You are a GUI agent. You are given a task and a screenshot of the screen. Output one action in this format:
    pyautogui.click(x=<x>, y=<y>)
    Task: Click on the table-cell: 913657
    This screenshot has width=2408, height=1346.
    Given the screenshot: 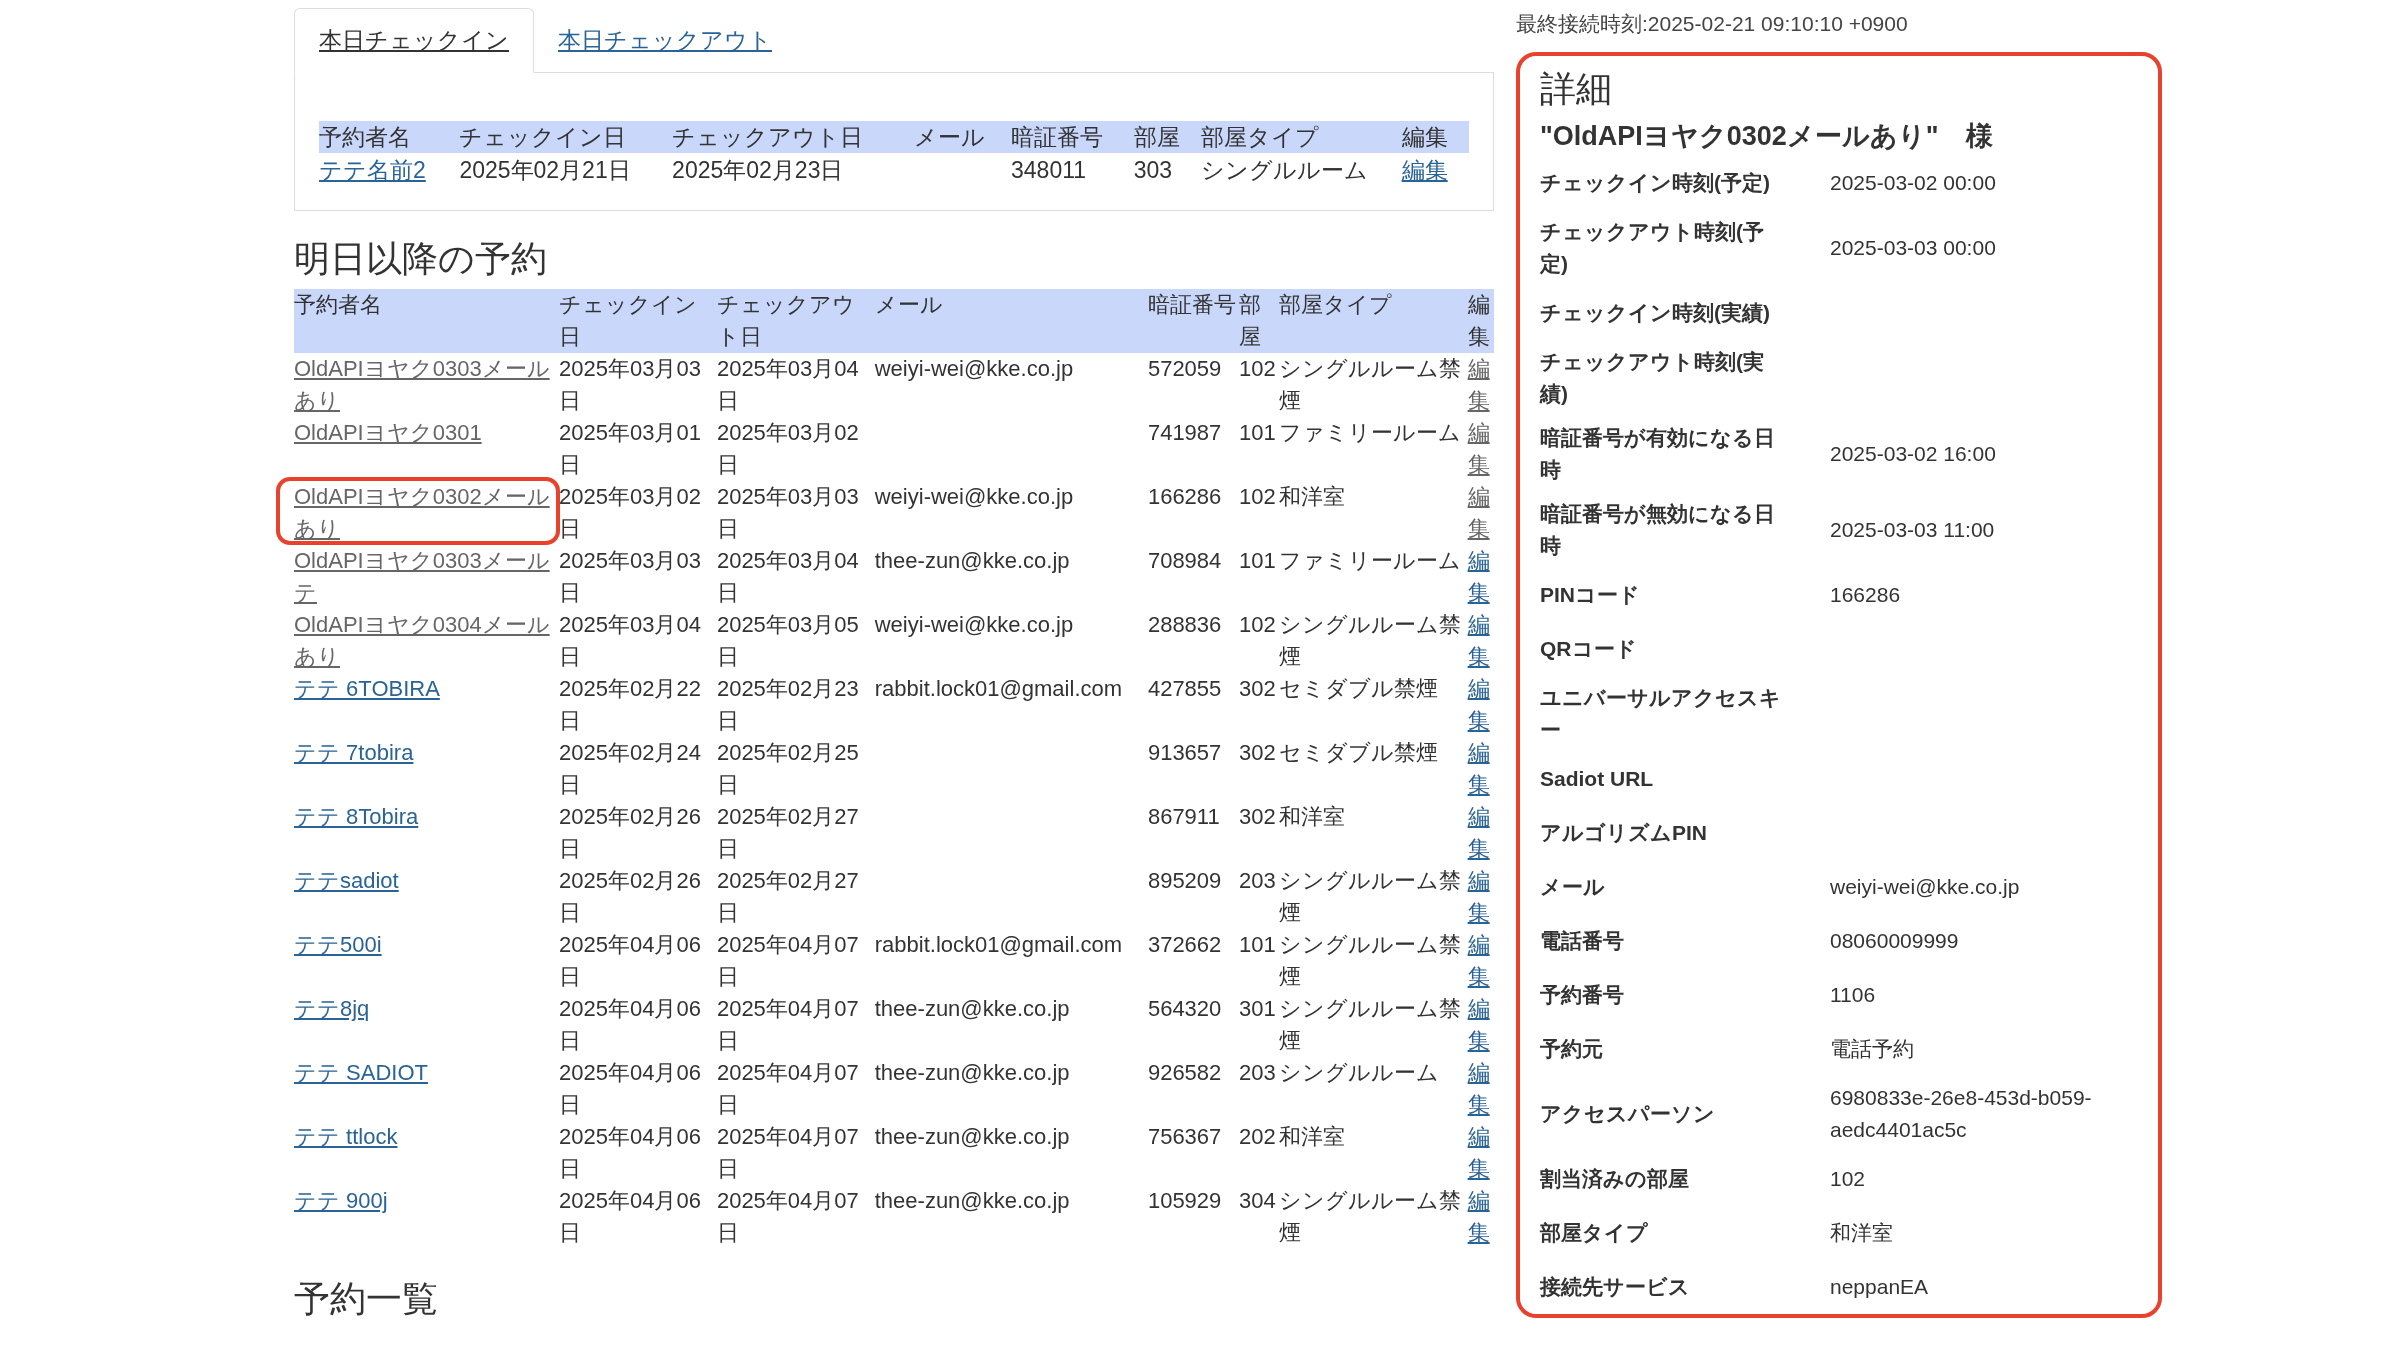 What is the action you would take?
    pyautogui.click(x=1184, y=752)
    